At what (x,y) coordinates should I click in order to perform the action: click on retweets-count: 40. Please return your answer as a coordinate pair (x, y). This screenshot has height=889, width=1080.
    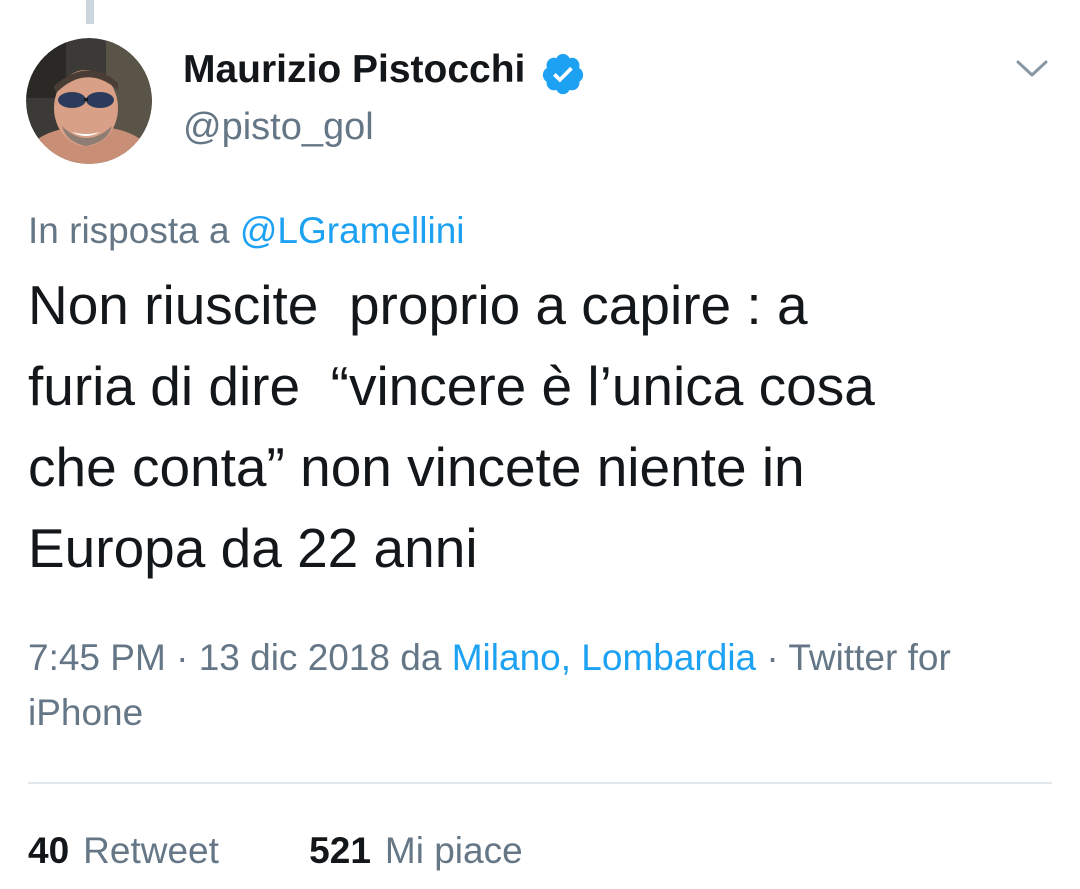
    Looking at the image, I should click on (49, 850).